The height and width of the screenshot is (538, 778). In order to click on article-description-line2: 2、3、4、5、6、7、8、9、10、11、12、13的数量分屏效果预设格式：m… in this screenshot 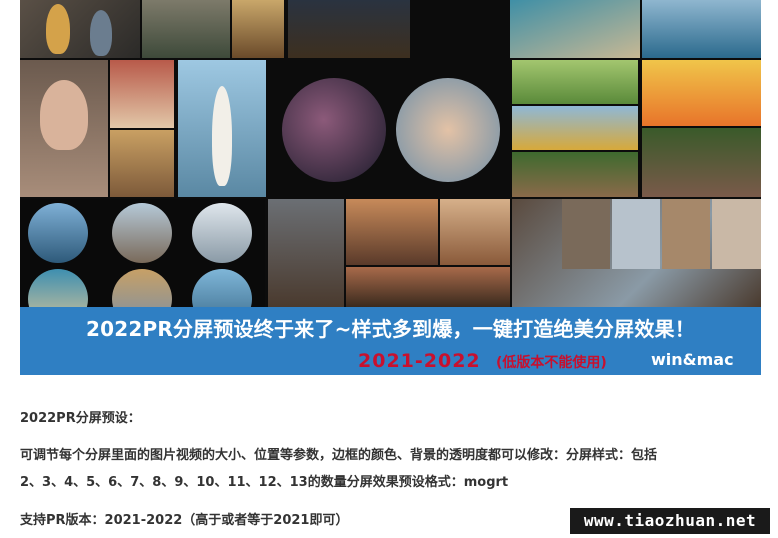, I will do `click(264, 482)`.